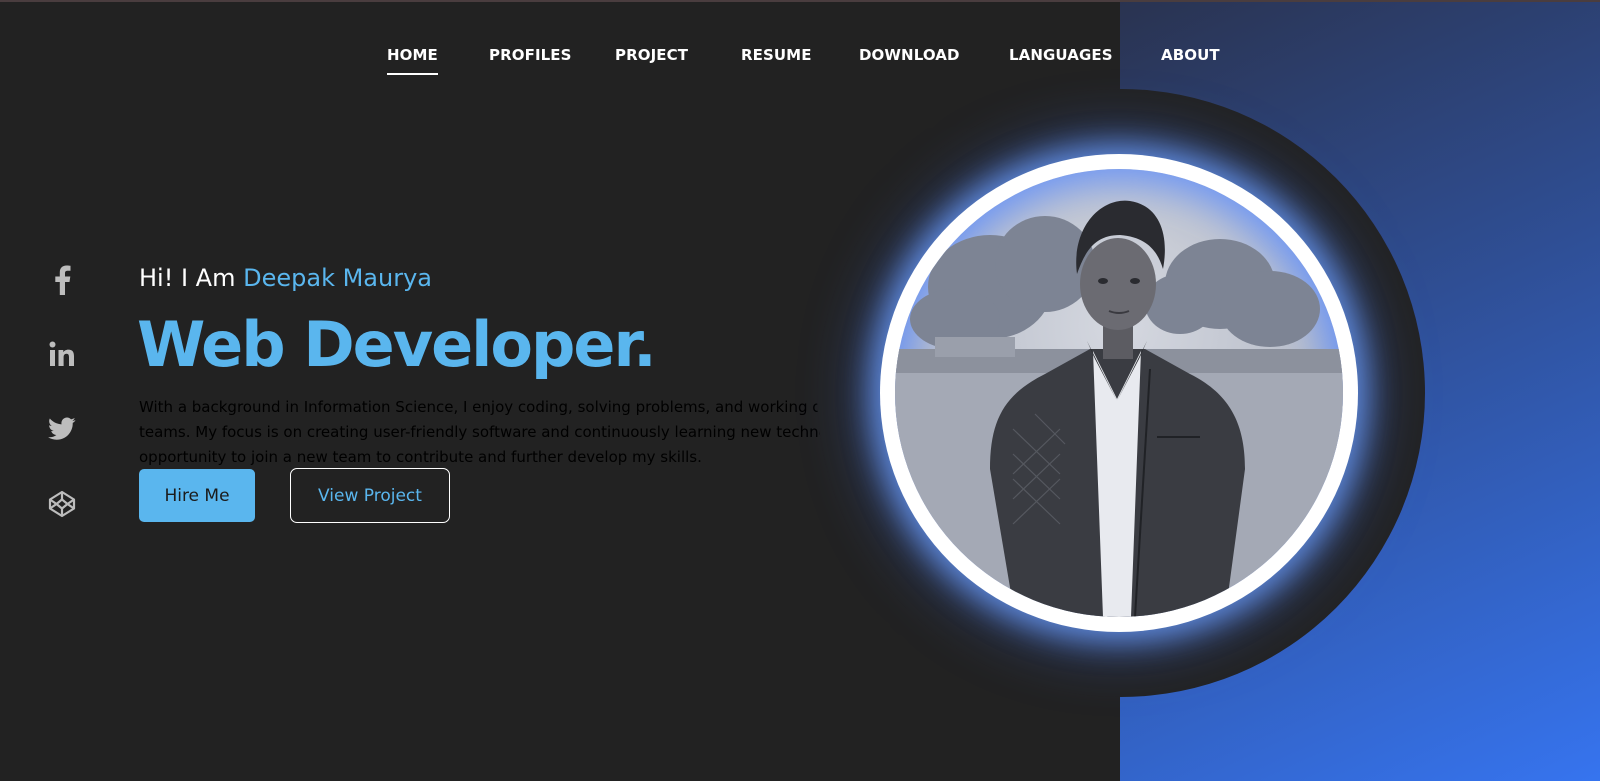  What do you see at coordinates (909, 55) in the screenshot?
I see `nav-item-download: DOWNLOAD` at bounding box center [909, 55].